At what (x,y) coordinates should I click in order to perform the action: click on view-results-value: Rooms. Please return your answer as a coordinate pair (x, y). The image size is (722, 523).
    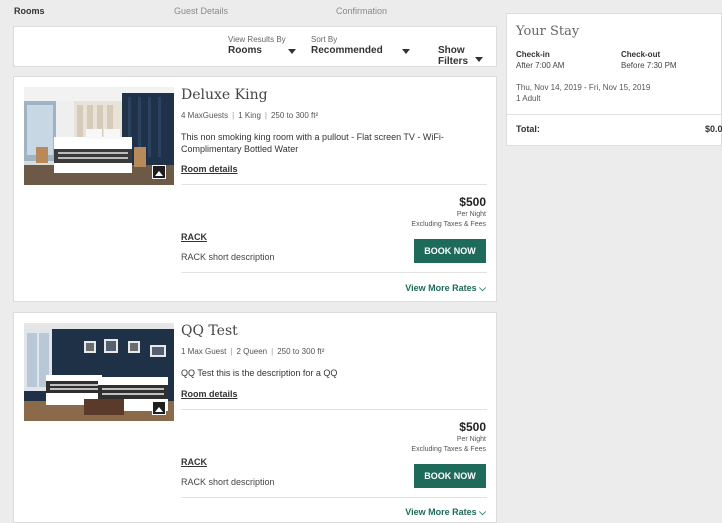
    Looking at the image, I should click on (245, 50).